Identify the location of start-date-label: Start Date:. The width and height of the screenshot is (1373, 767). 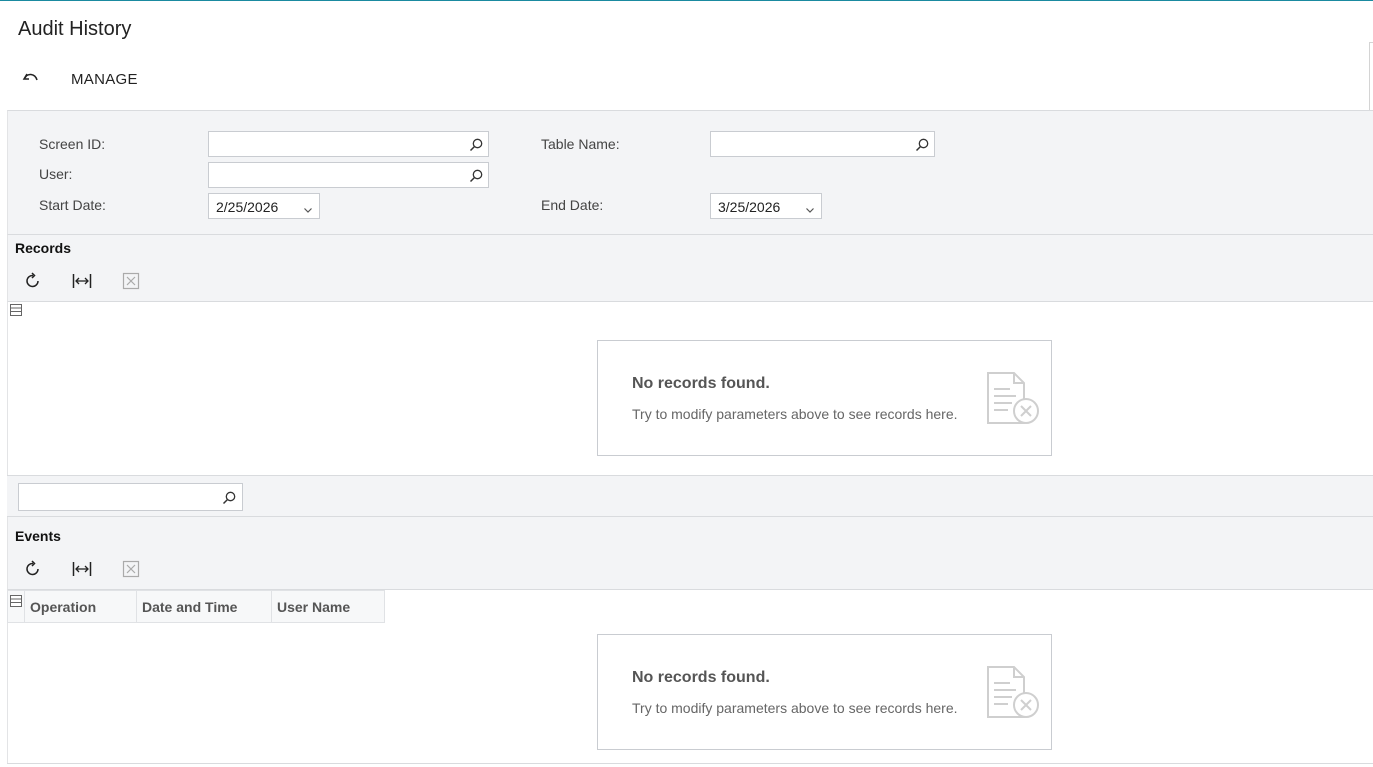
(72, 205).